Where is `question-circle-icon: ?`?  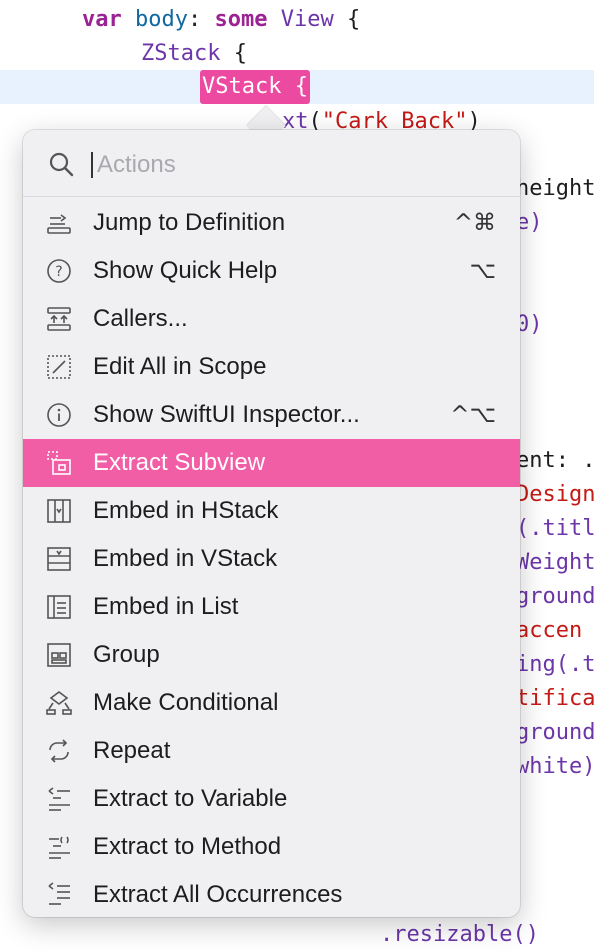
question-circle-icon: ? is located at coordinates (59, 271).